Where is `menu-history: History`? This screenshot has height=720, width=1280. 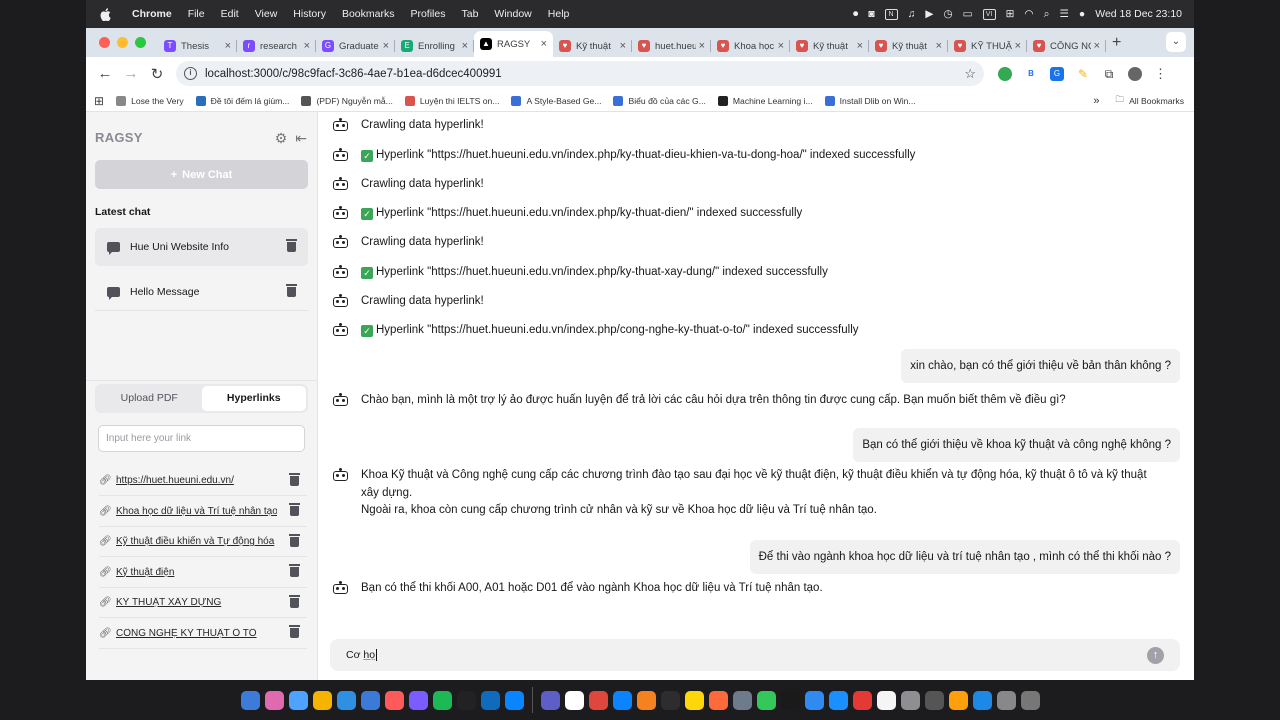
menu-history: History is located at coordinates (309, 14).